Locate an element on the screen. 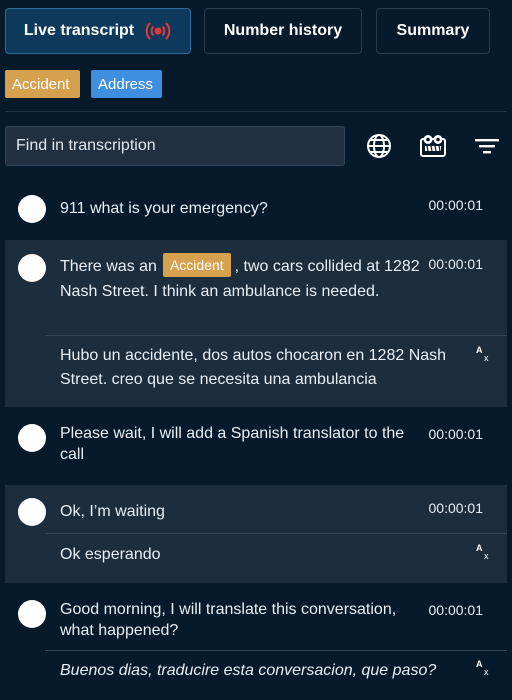  tab-summary: Summary is located at coordinates (433, 31).